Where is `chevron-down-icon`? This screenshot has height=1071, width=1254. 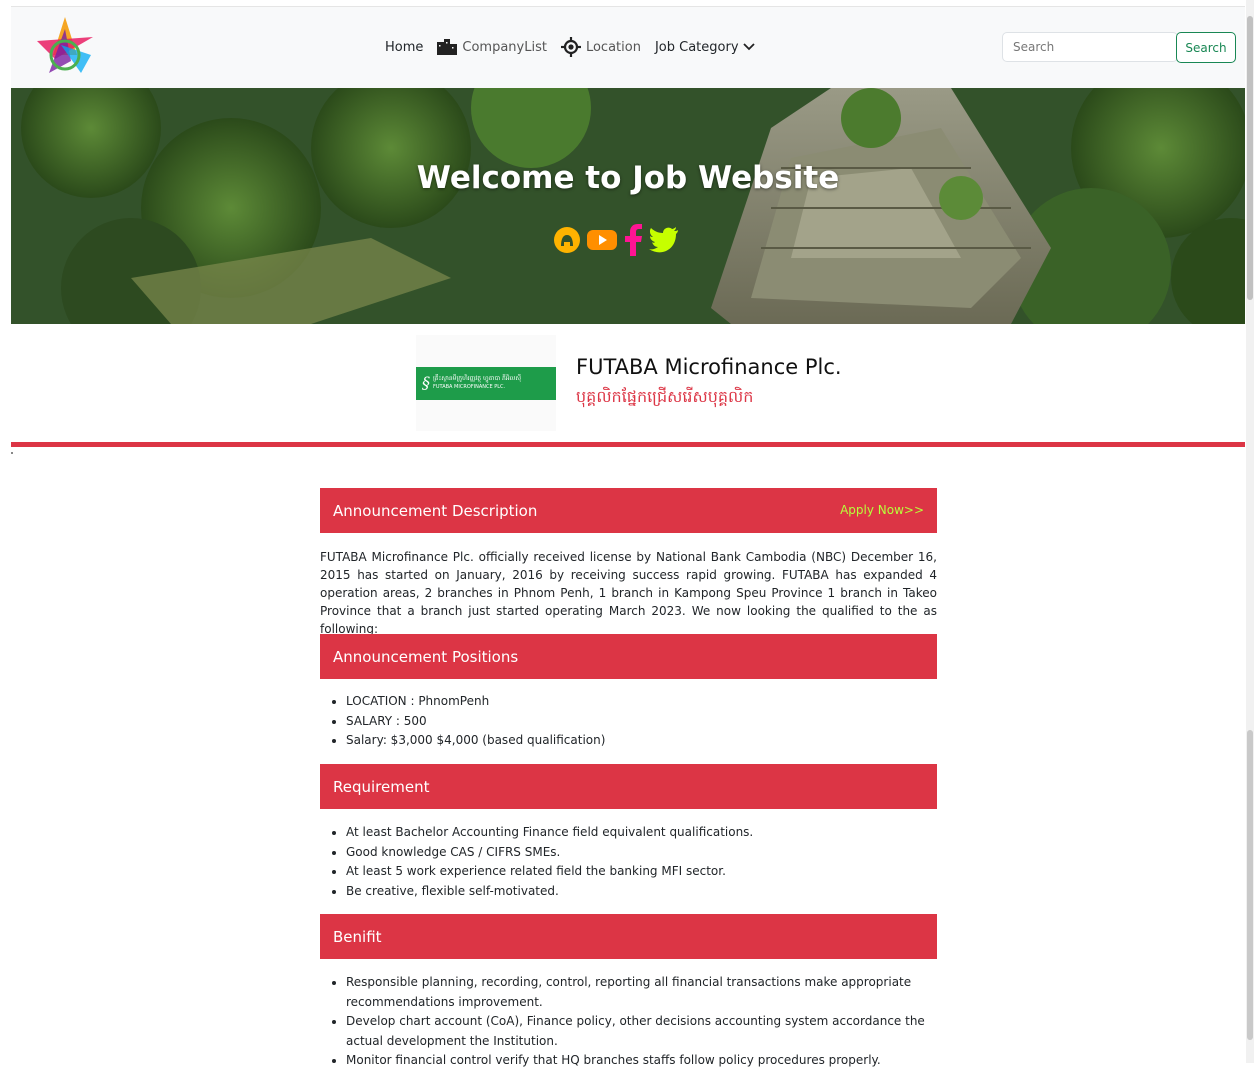 chevron-down-icon is located at coordinates (748, 47).